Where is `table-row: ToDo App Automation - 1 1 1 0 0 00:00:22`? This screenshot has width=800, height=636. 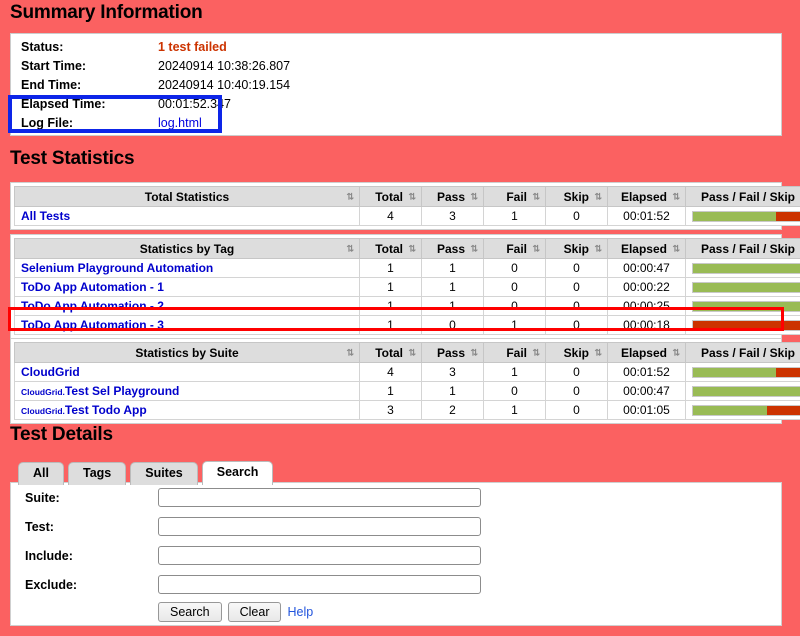 table-row: ToDo App Automation - 1 1 1 0 0 00:00:22 is located at coordinates (407, 287).